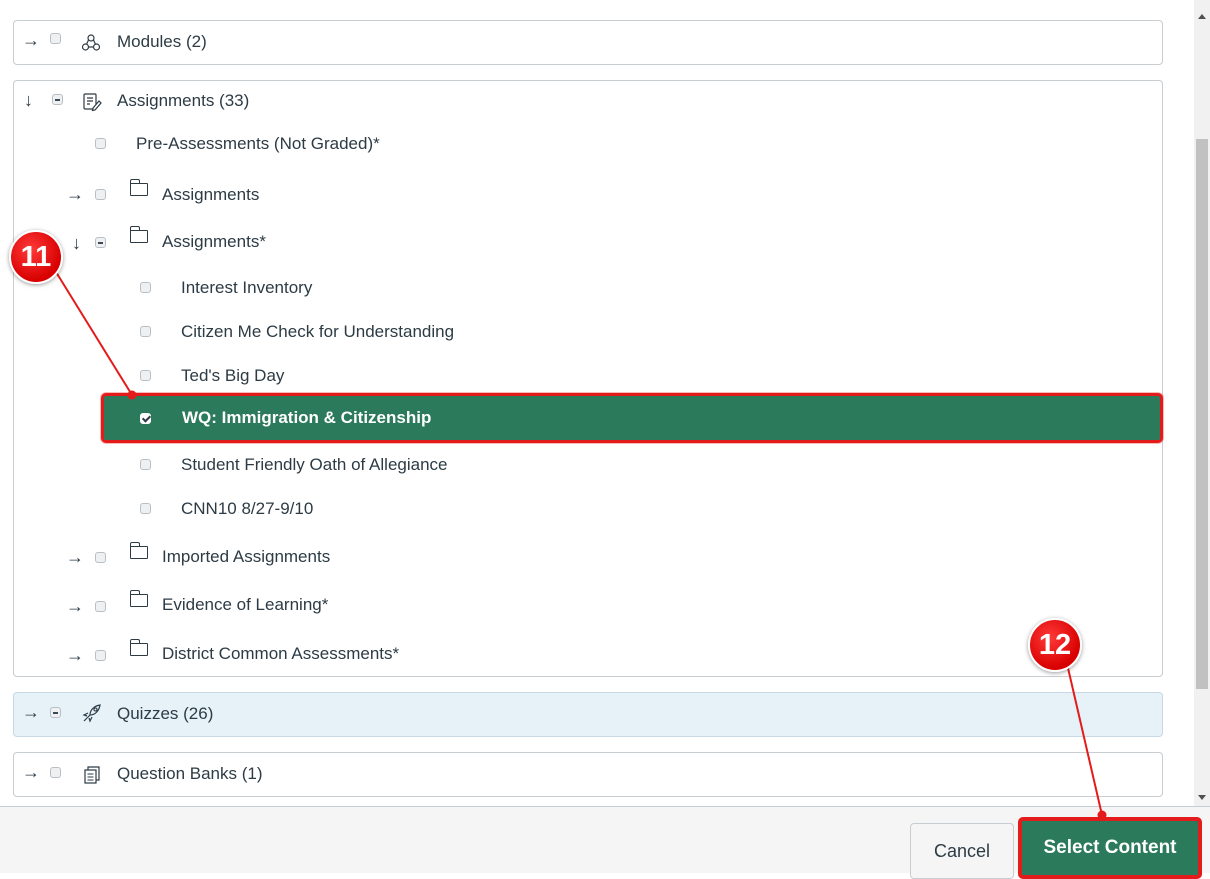 The width and height of the screenshot is (1210, 879). Describe the element at coordinates (91, 42) in the screenshot. I see `modules-icon` at that location.